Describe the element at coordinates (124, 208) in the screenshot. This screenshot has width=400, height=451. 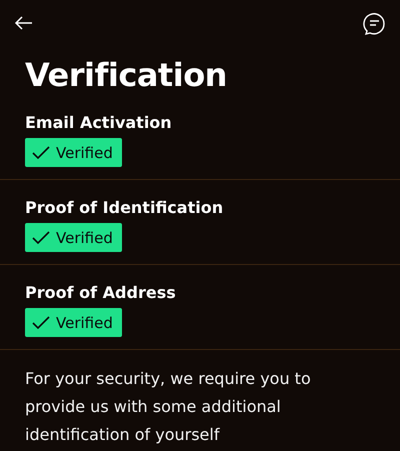
I see `section-heading: Proof of Identification` at that location.